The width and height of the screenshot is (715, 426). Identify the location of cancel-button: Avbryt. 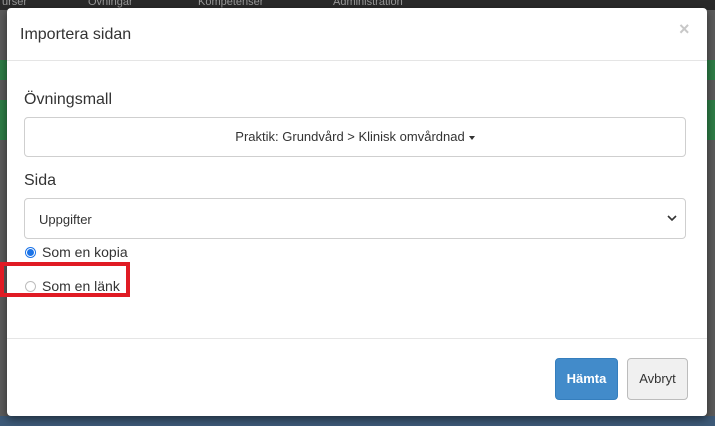
(657, 379).